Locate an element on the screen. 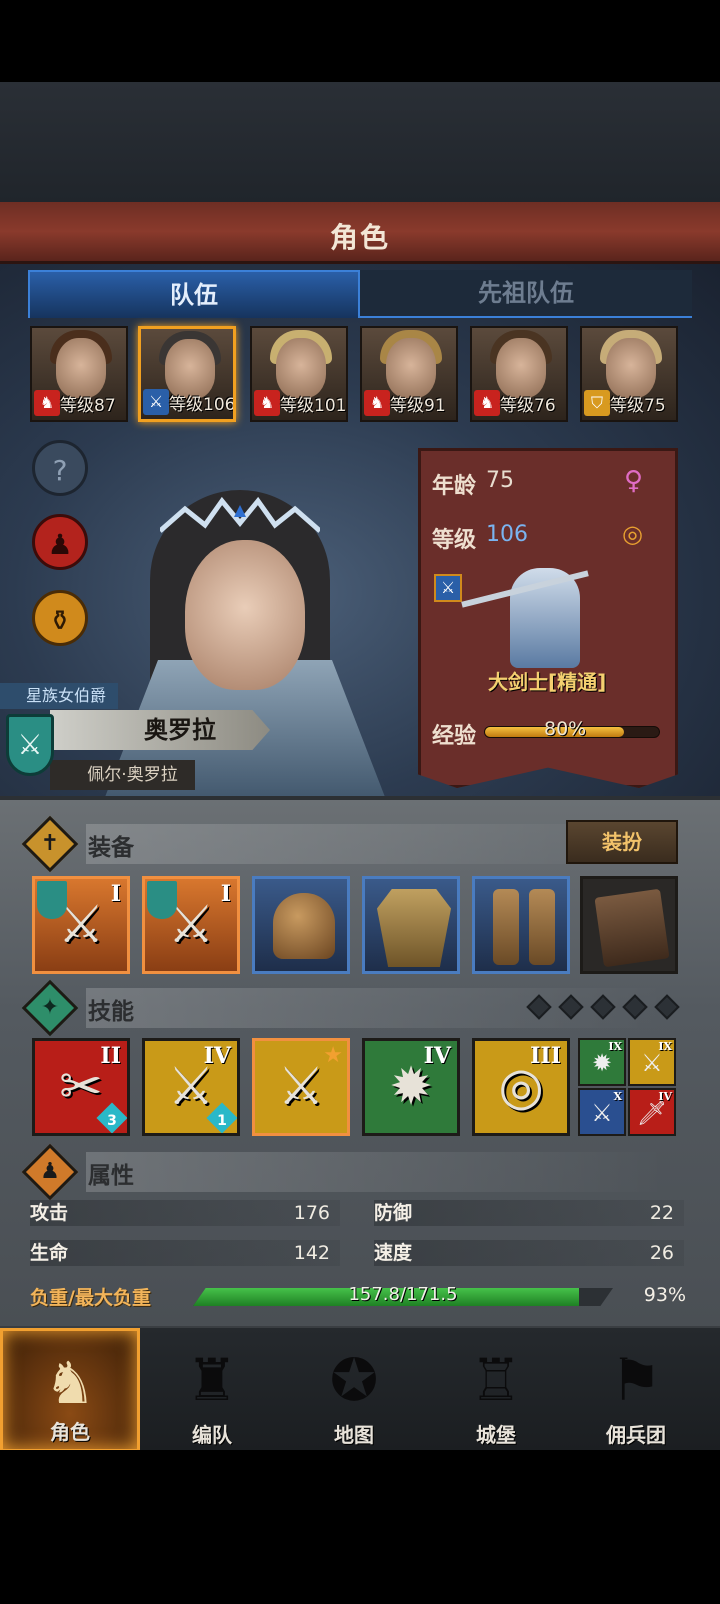 The width and height of the screenshot is (720, 1604). dress-up-button: 装扮 is located at coordinates (622, 842).